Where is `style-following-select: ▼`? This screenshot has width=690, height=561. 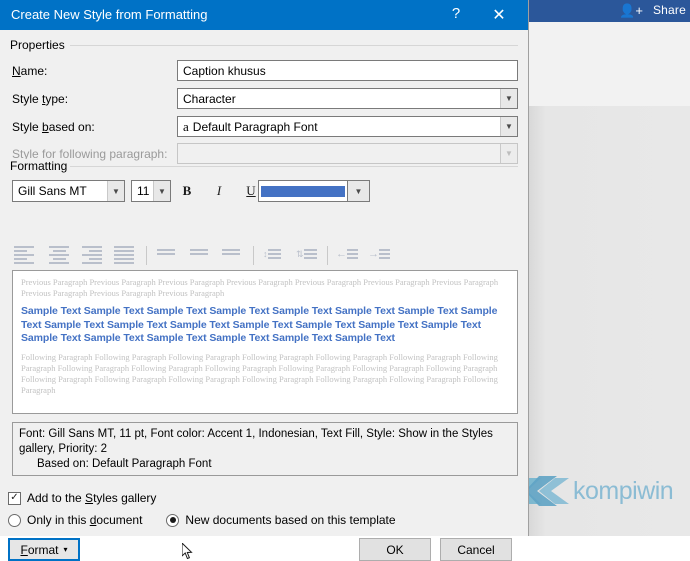
style-following-select: ▼ is located at coordinates (347, 153).